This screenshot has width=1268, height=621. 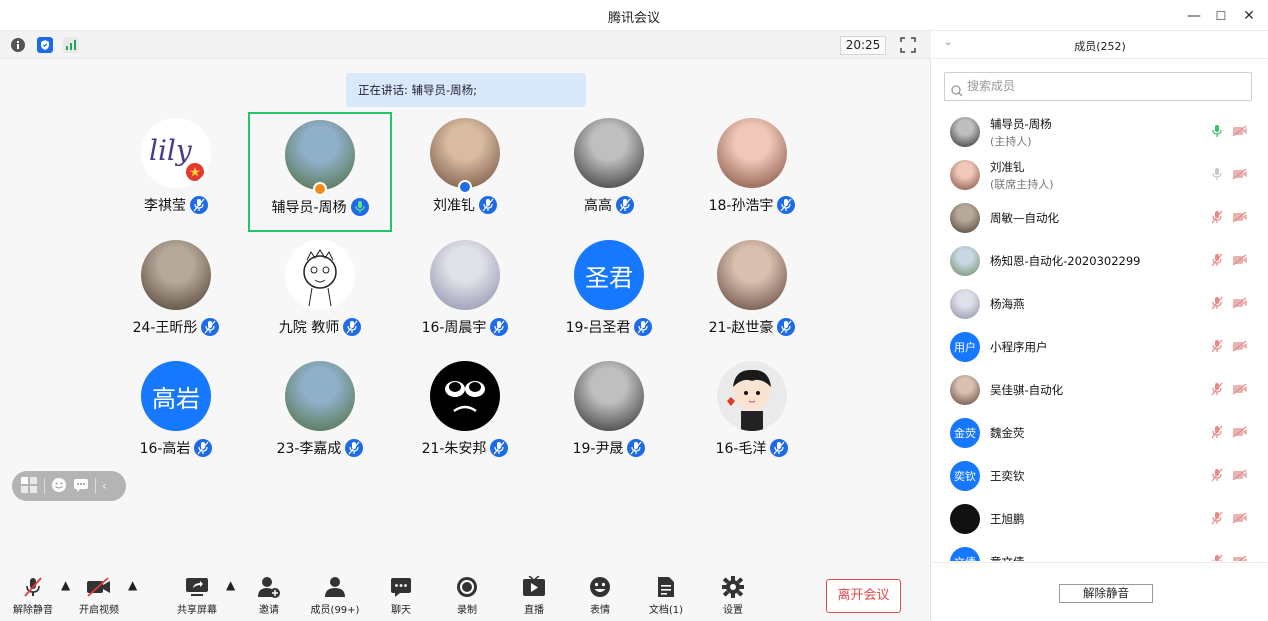 I want to click on member-row: 王旭鹏, so click(x=1100, y=519).